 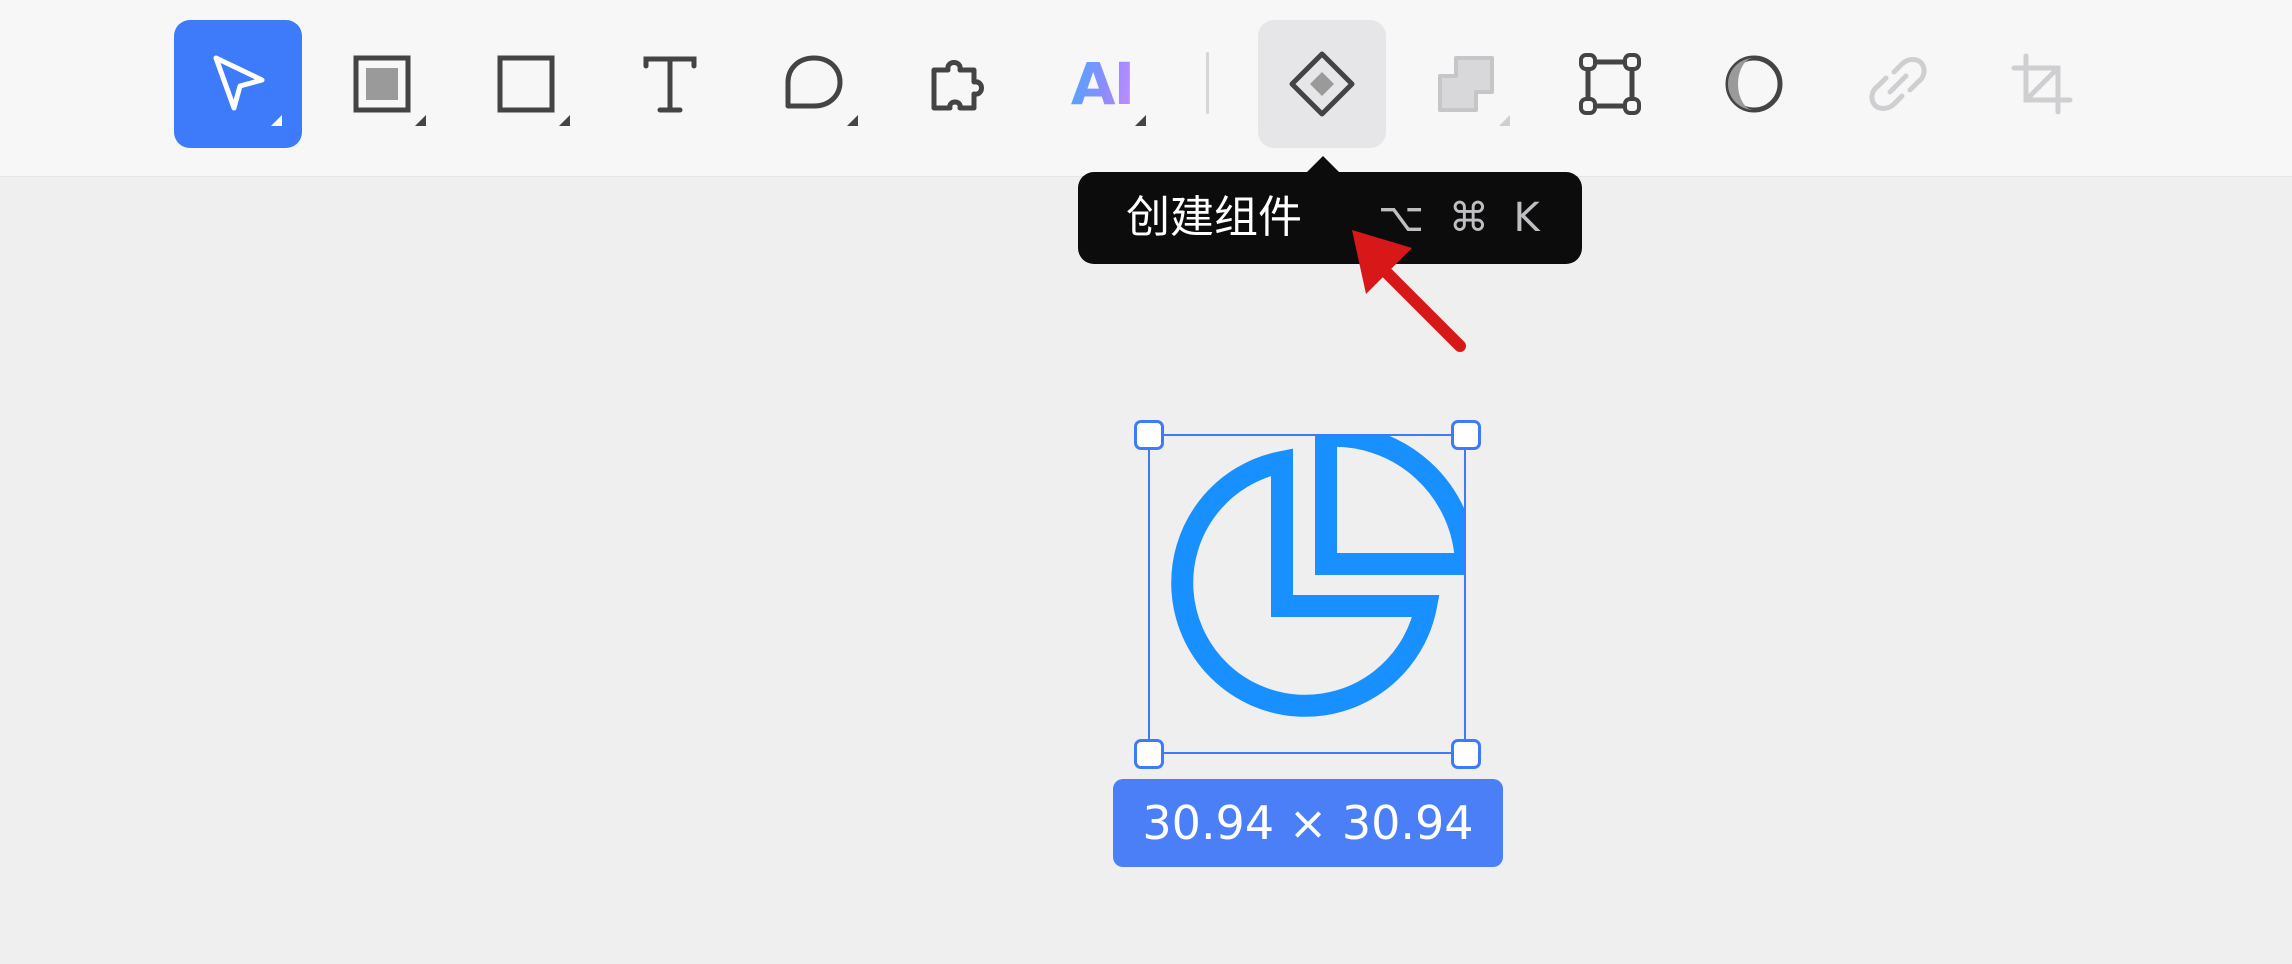 I want to click on rectangle-tool-button, so click(x=526, y=84).